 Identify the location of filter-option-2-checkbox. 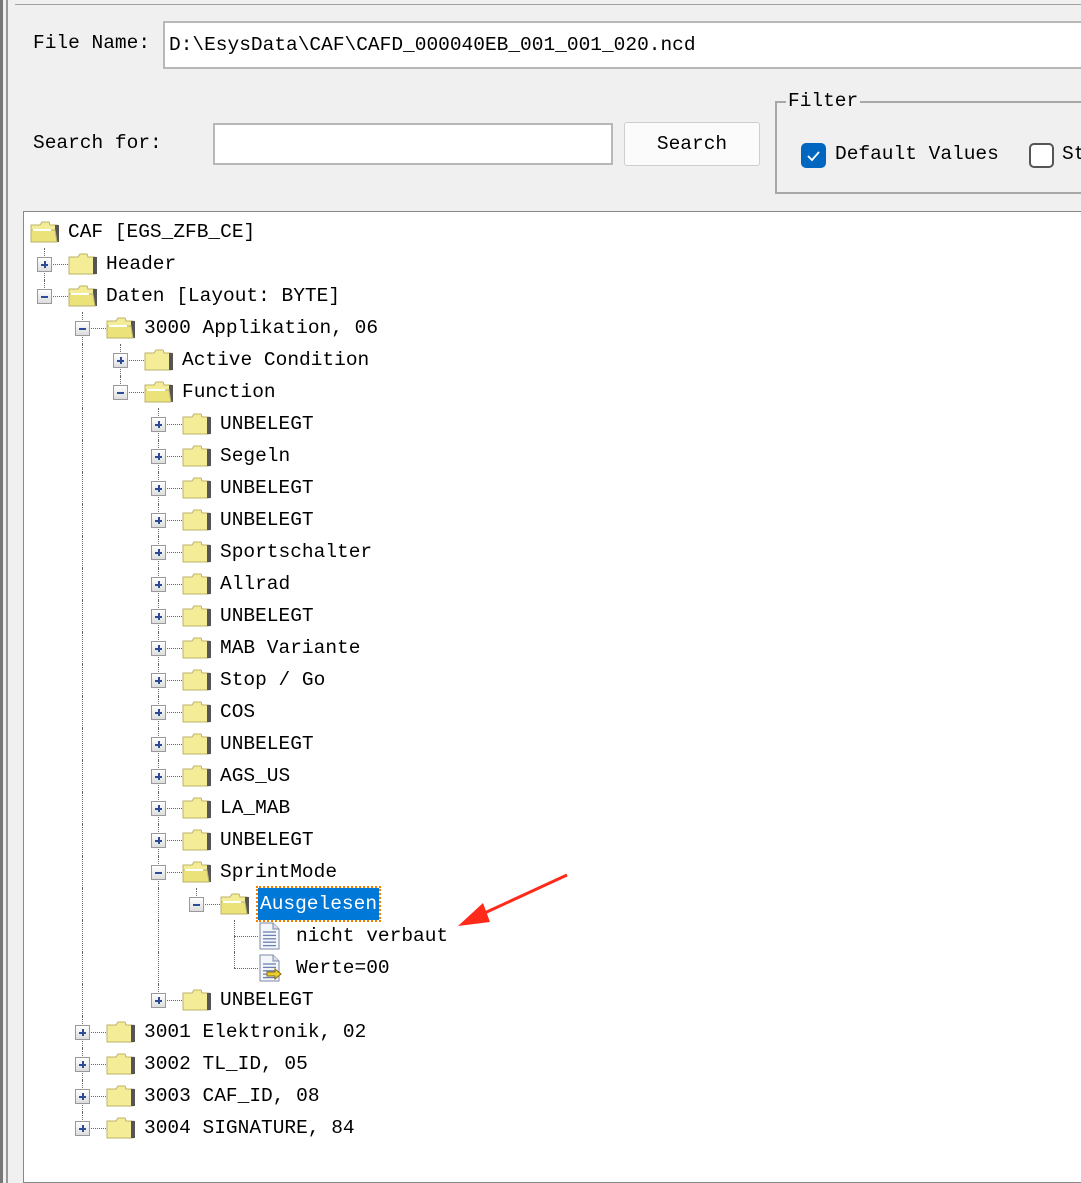
(1041, 155).